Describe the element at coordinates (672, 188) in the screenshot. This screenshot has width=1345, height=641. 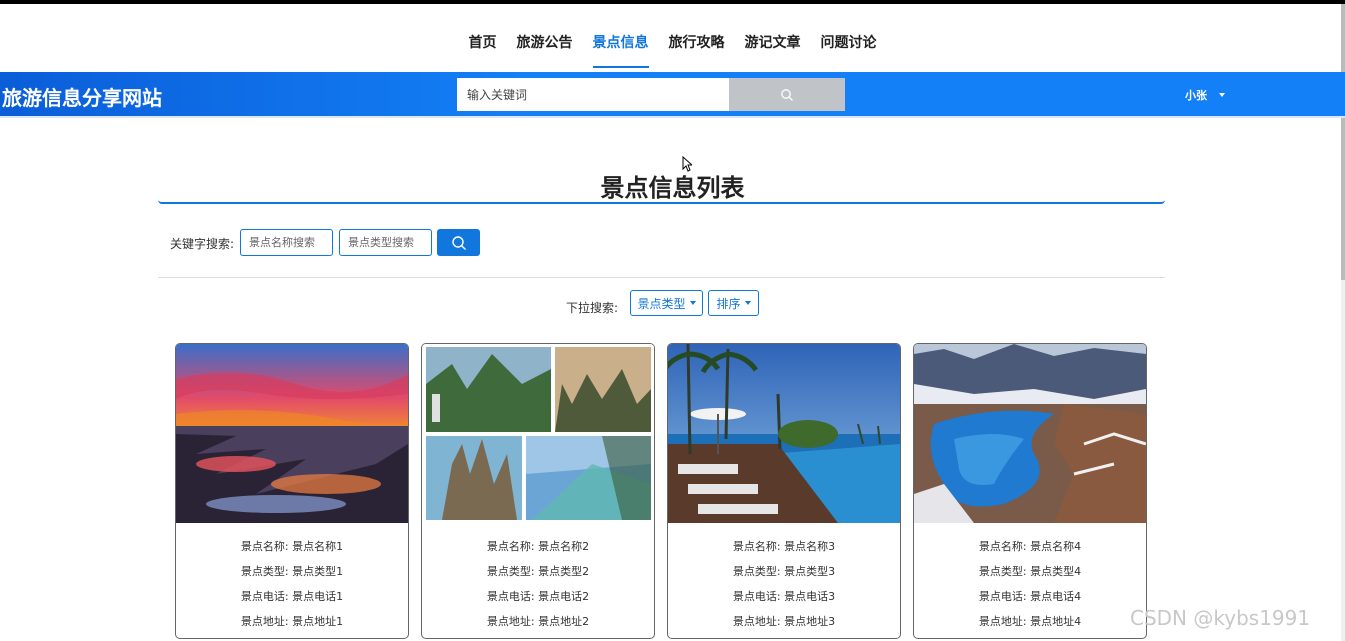
I see `page-title: 景点信息列表` at that location.